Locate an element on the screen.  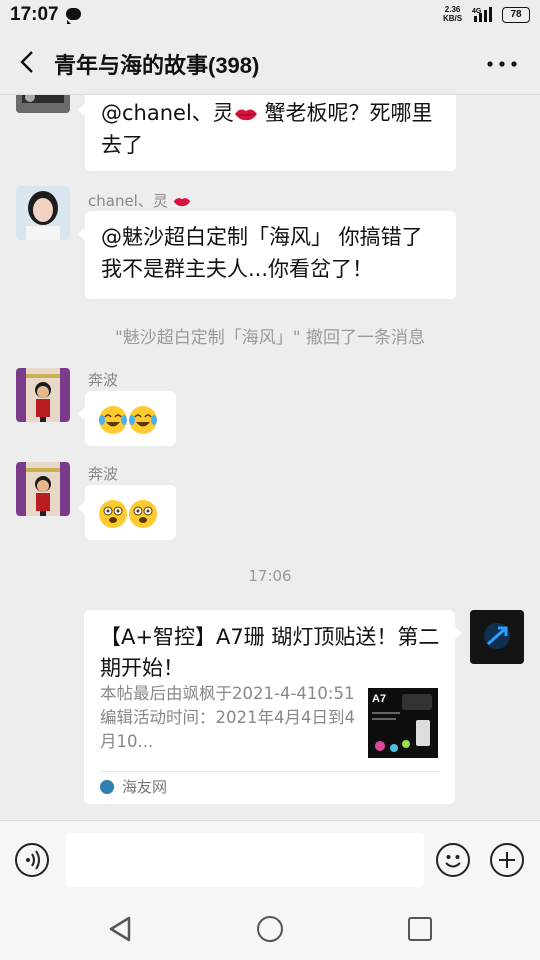
signal-icon: 4G is located at coordinates (482, 14).